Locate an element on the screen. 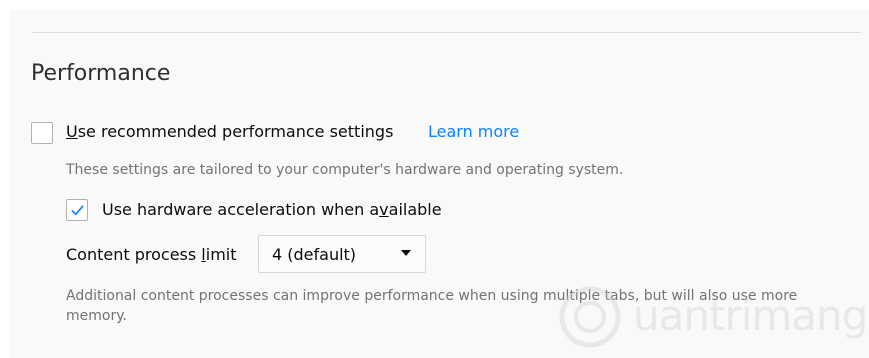 This screenshot has width=869, height=358. recommended-settings-label: Use recommended performance settings is located at coordinates (229, 132).